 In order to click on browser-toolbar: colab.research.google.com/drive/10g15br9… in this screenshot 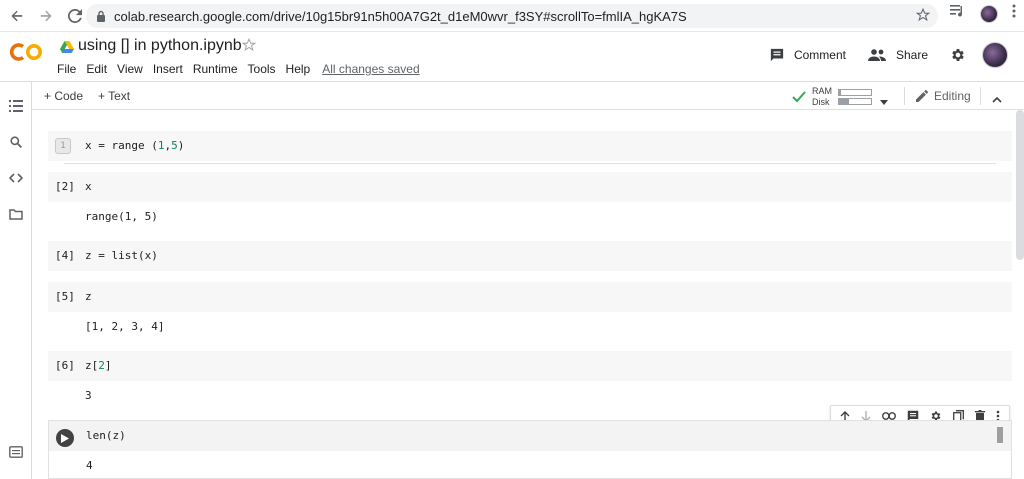, I will do `click(512, 16)`.